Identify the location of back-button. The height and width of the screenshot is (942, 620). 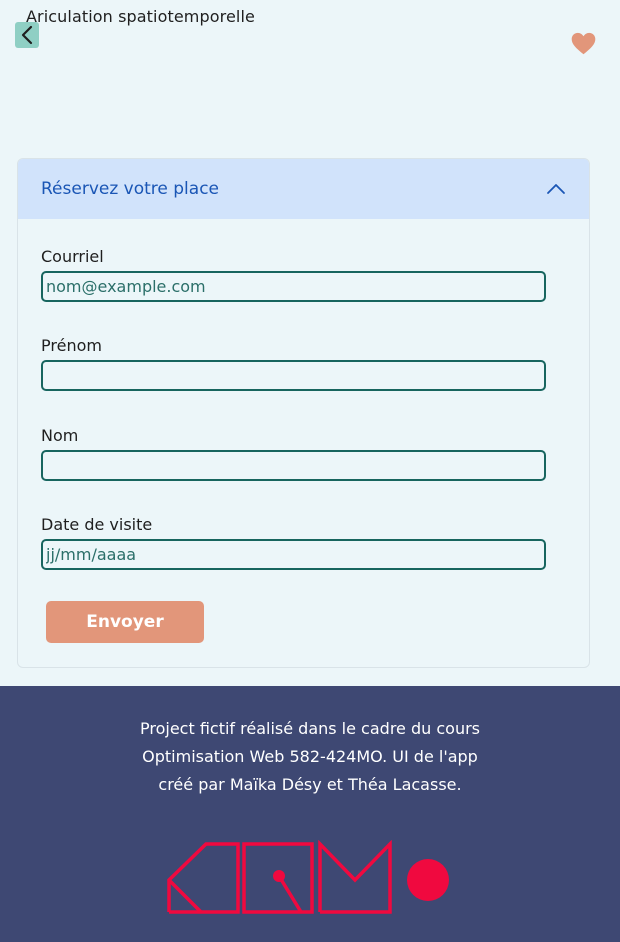
(27, 35).